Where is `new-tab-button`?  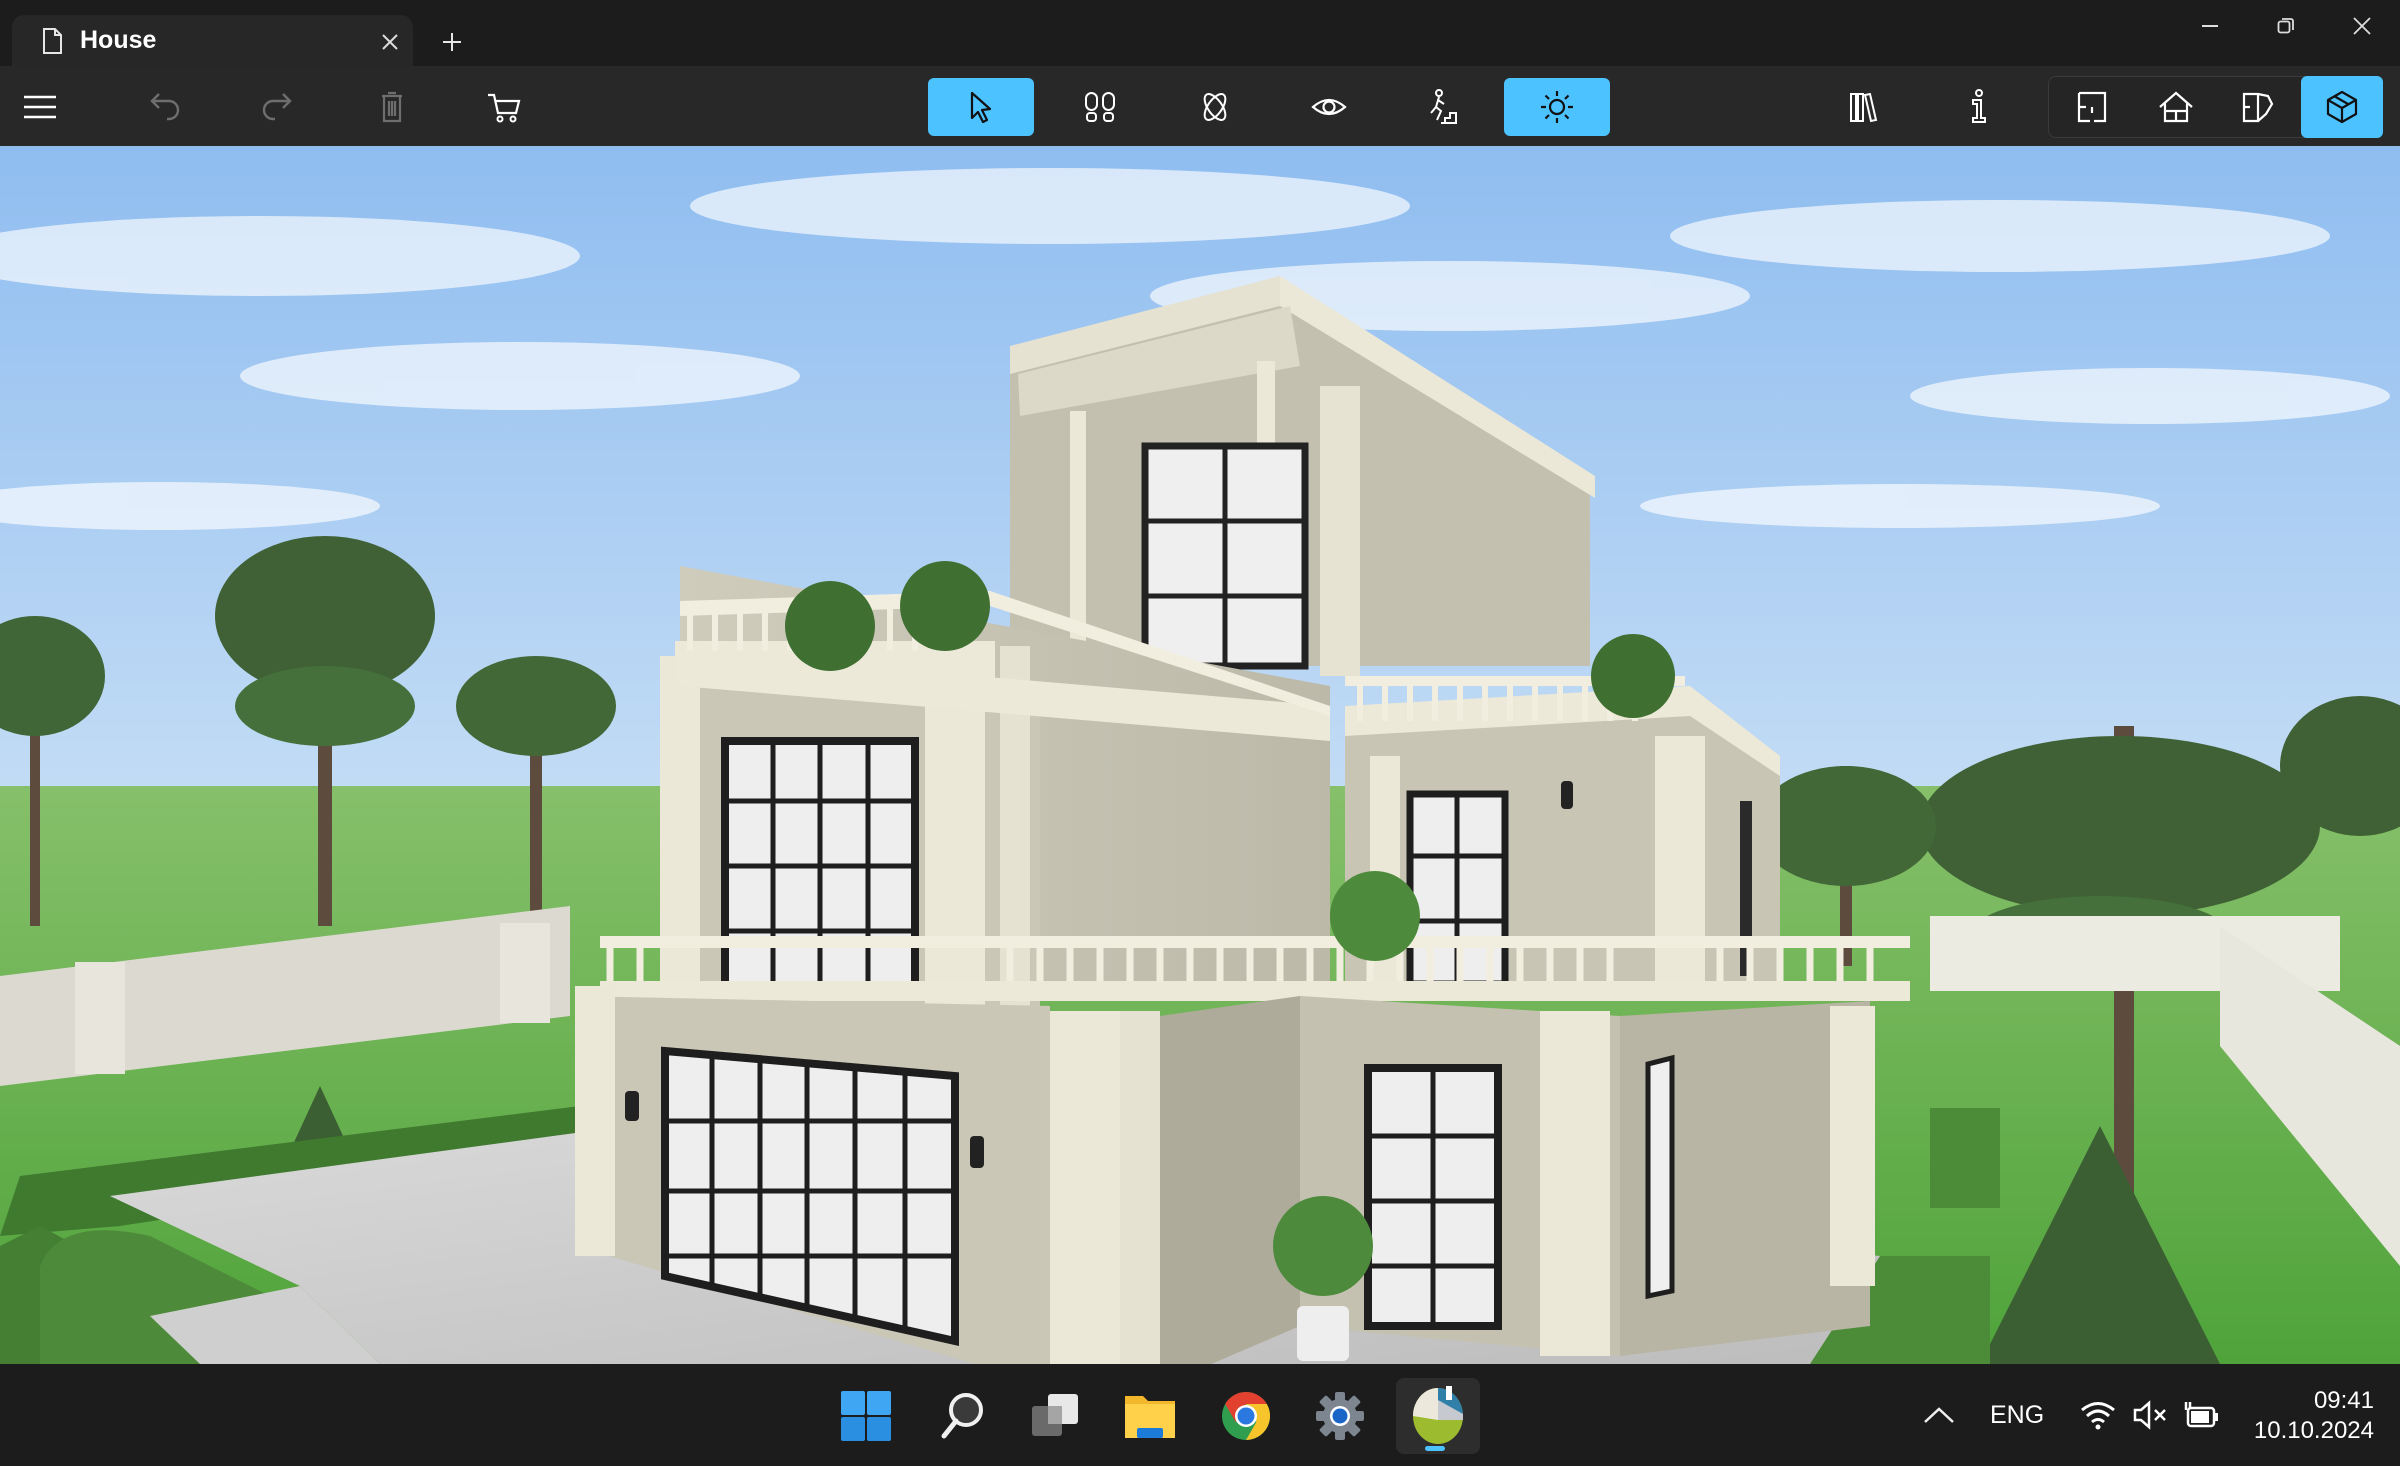
new-tab-button is located at coordinates (452, 42).